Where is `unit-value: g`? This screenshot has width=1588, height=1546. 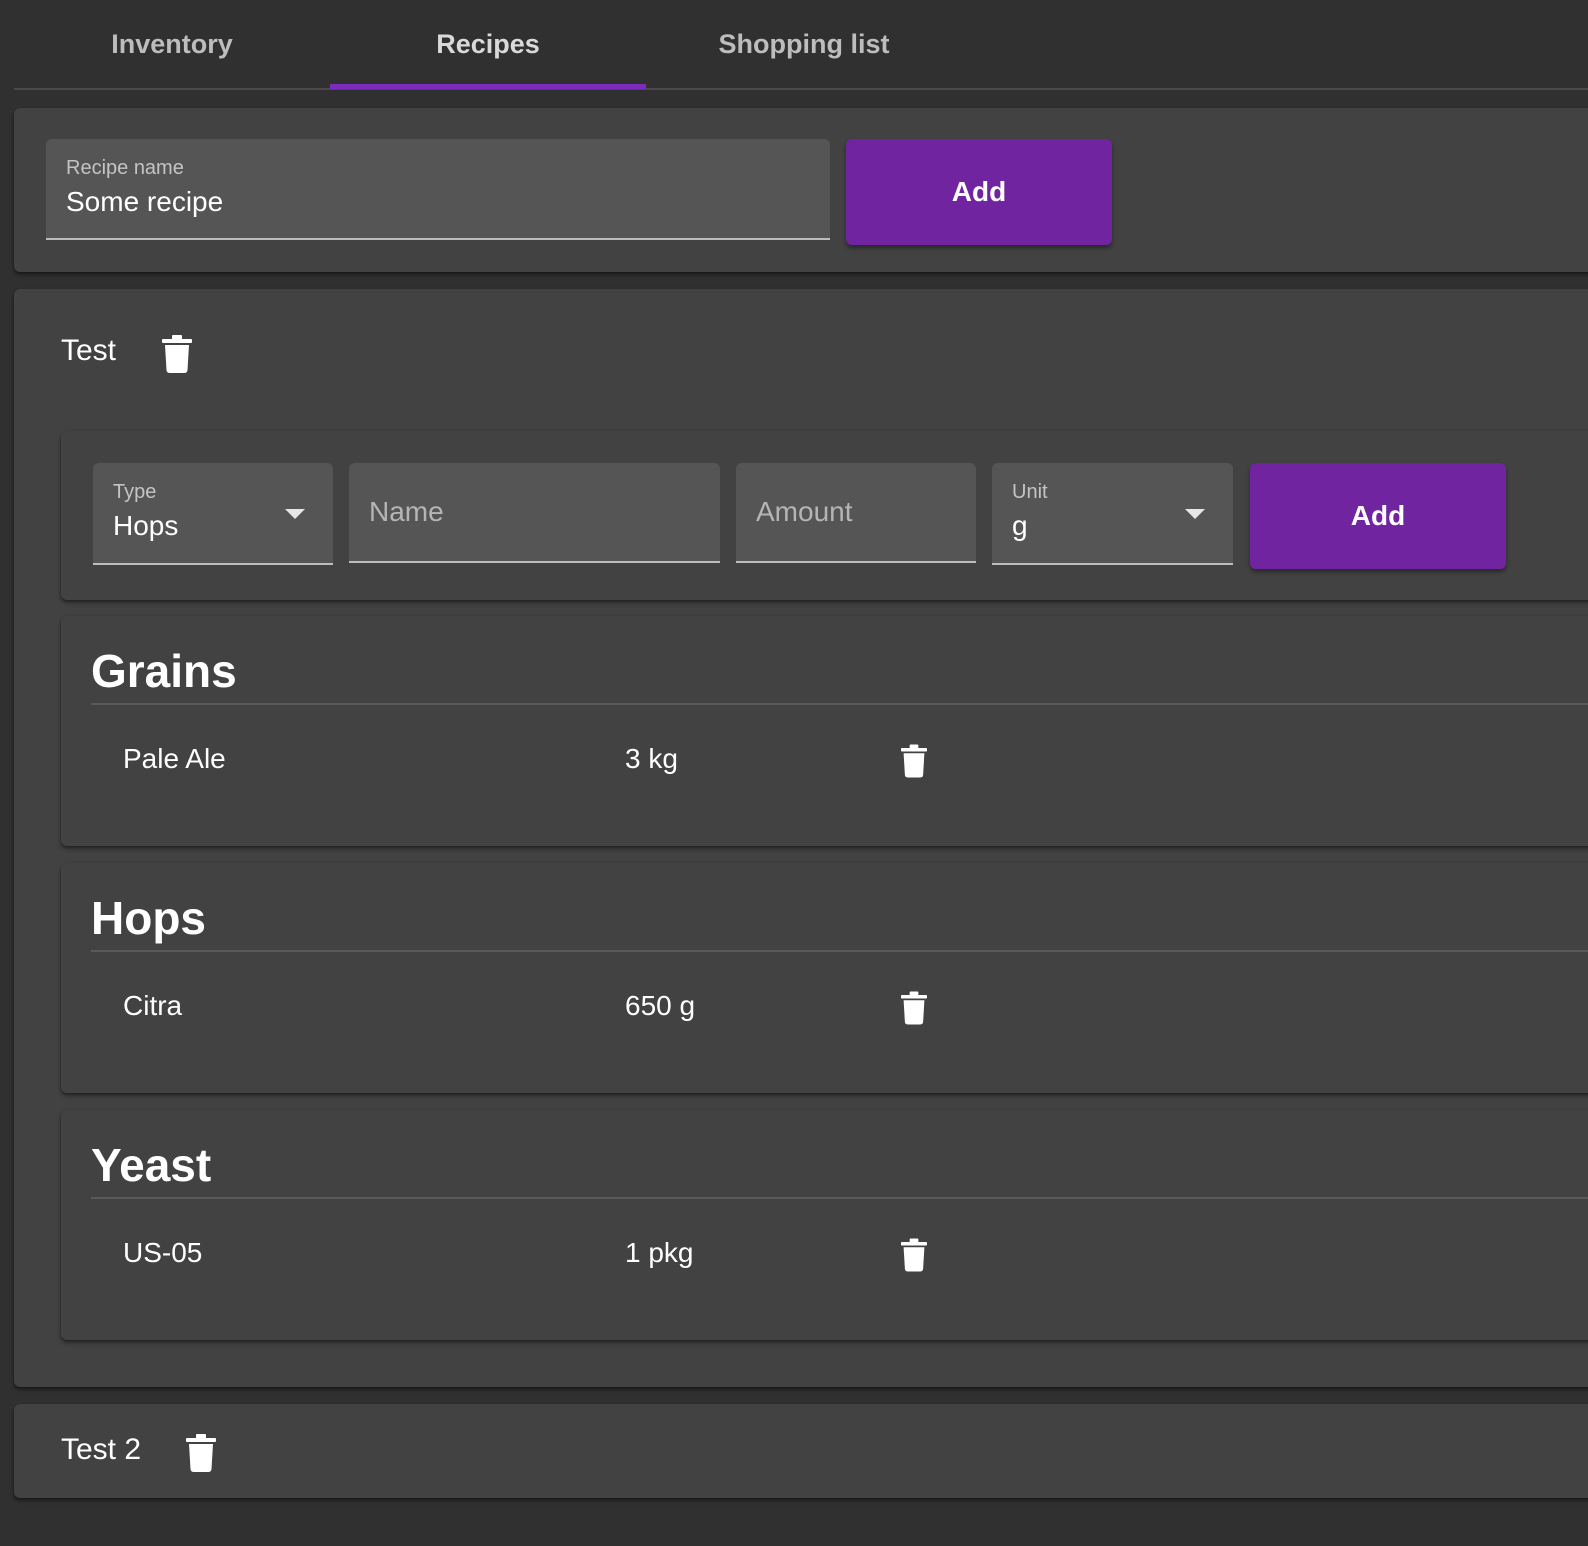
unit-value: g is located at coordinates (1020, 525).